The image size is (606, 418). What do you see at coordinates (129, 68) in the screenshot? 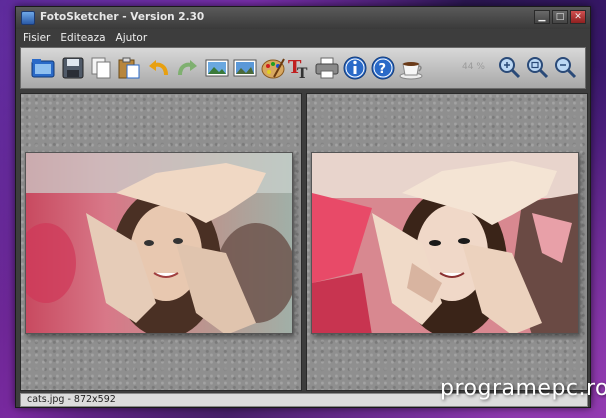
I see `paste-icon` at bounding box center [129, 68].